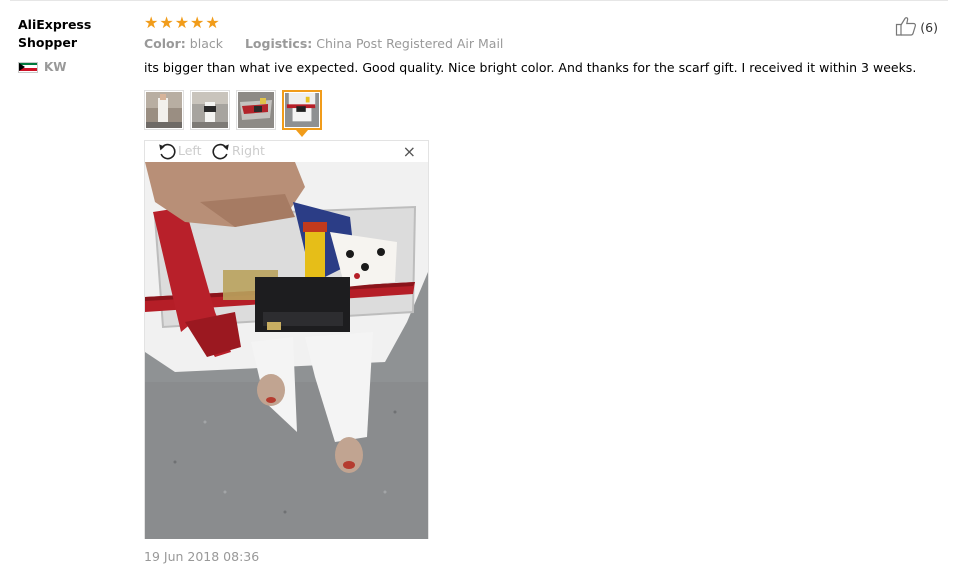 The image size is (972, 569). I want to click on rotate-left-icon, so click(167, 151).